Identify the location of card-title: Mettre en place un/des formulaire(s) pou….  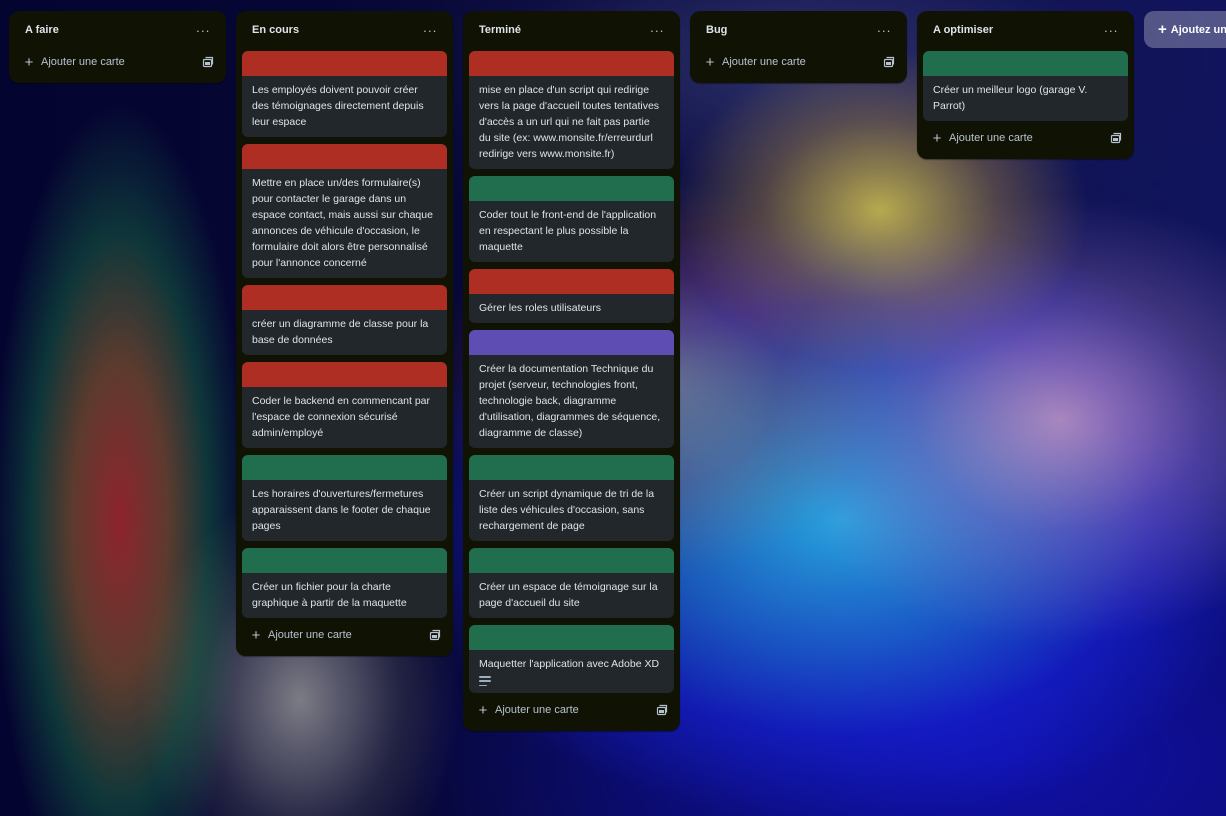
(342, 223).